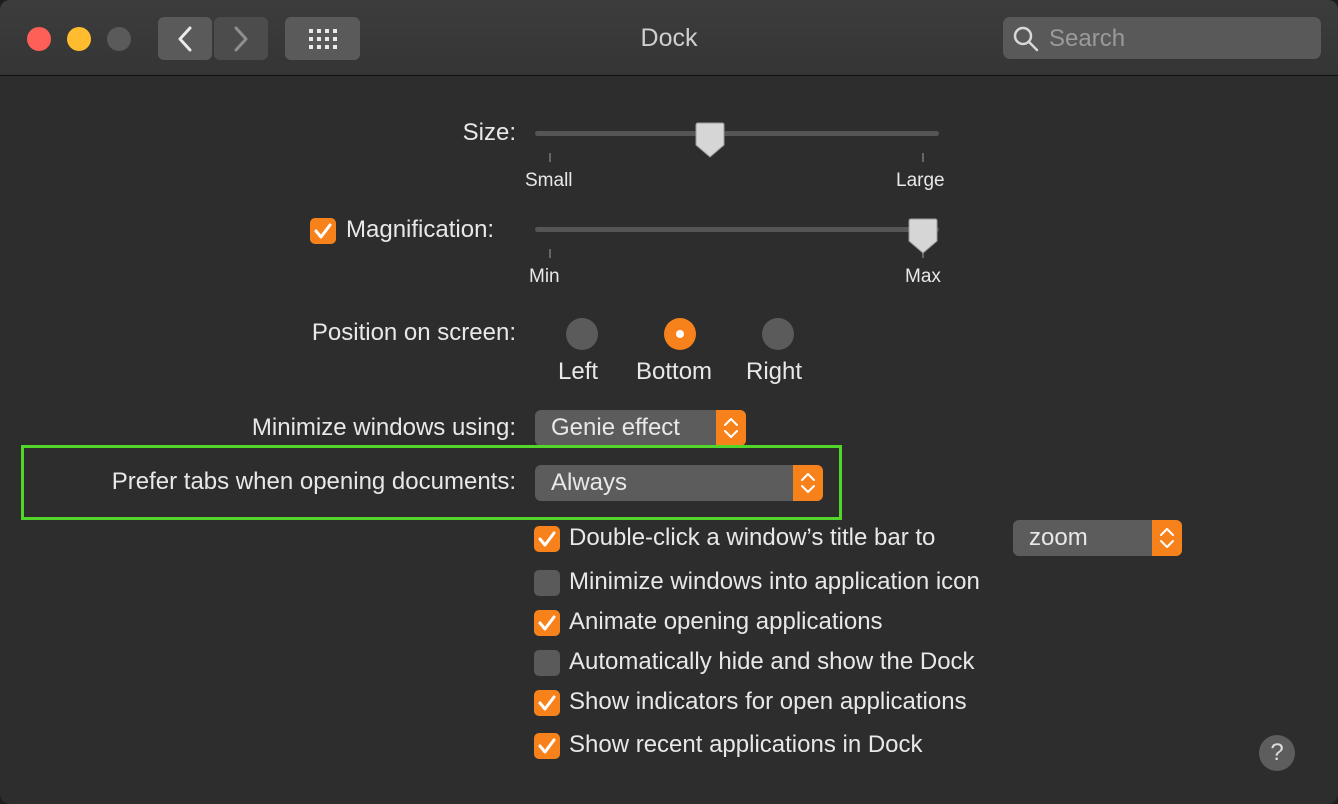  Describe the element at coordinates (710, 140) in the screenshot. I see `size-slider-thumb` at that location.